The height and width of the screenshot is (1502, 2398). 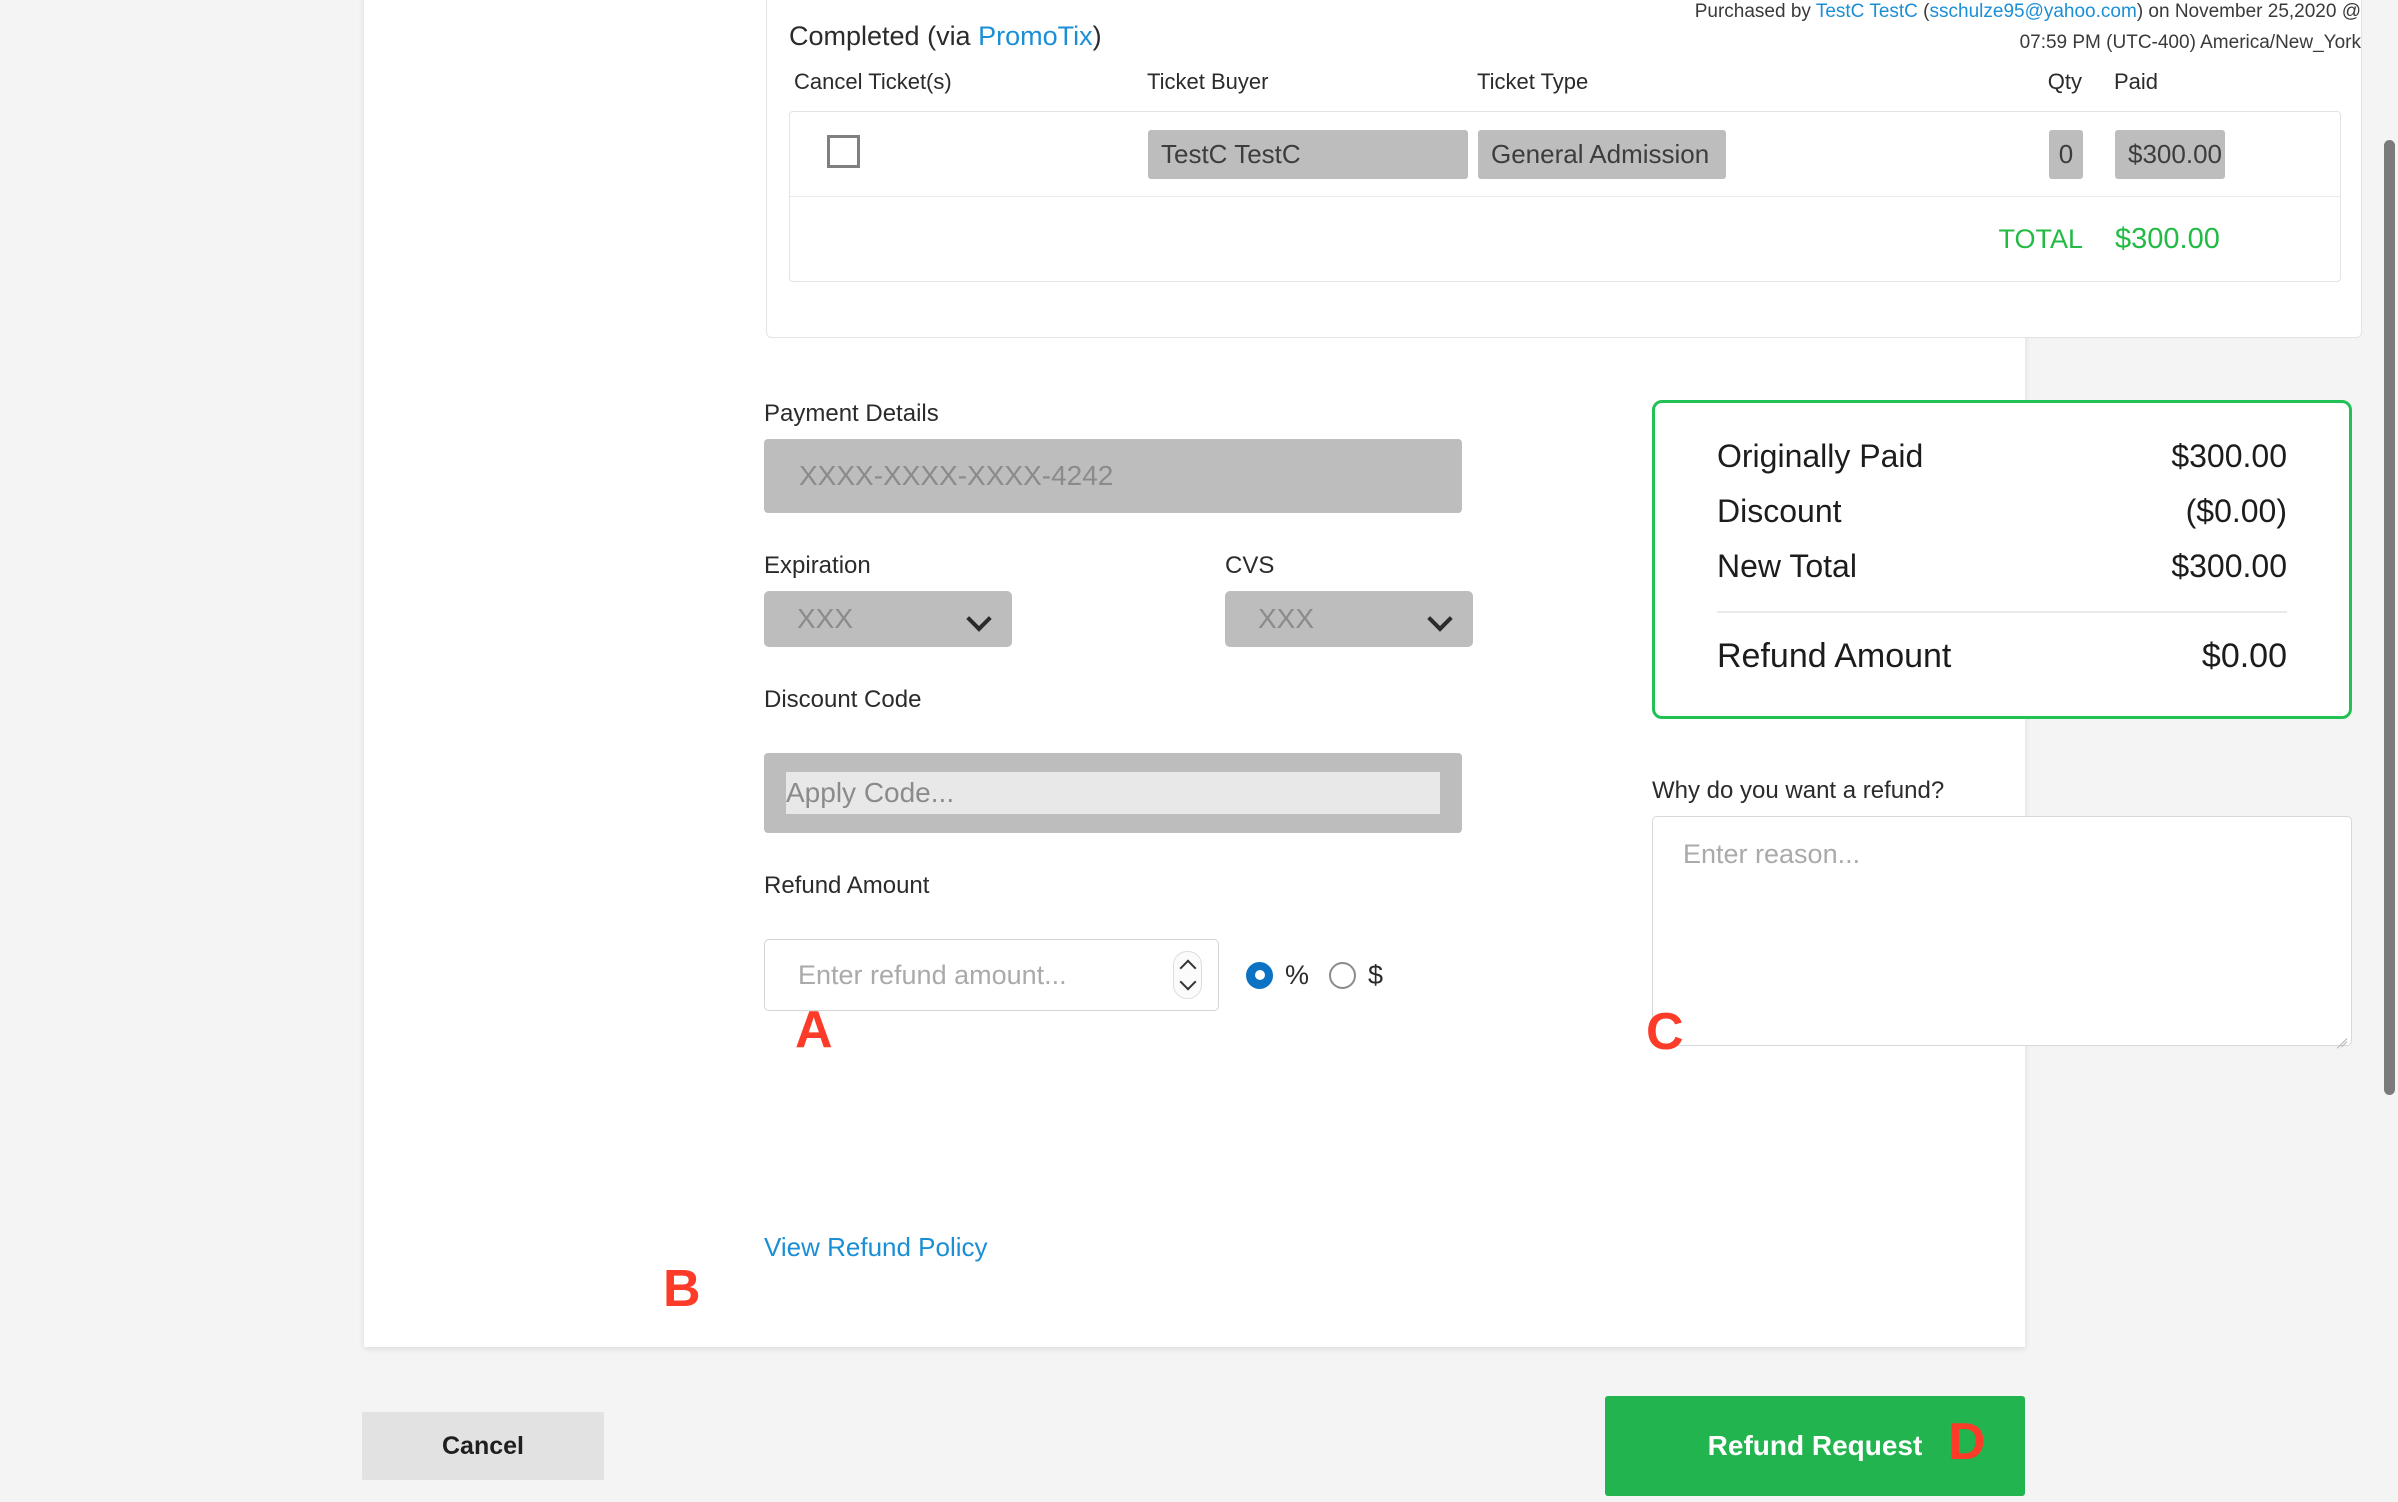 What do you see at coordinates (956, 475) in the screenshot?
I see `card-number-placeholder: XXXX-XXXX-XXXX-4242` at bounding box center [956, 475].